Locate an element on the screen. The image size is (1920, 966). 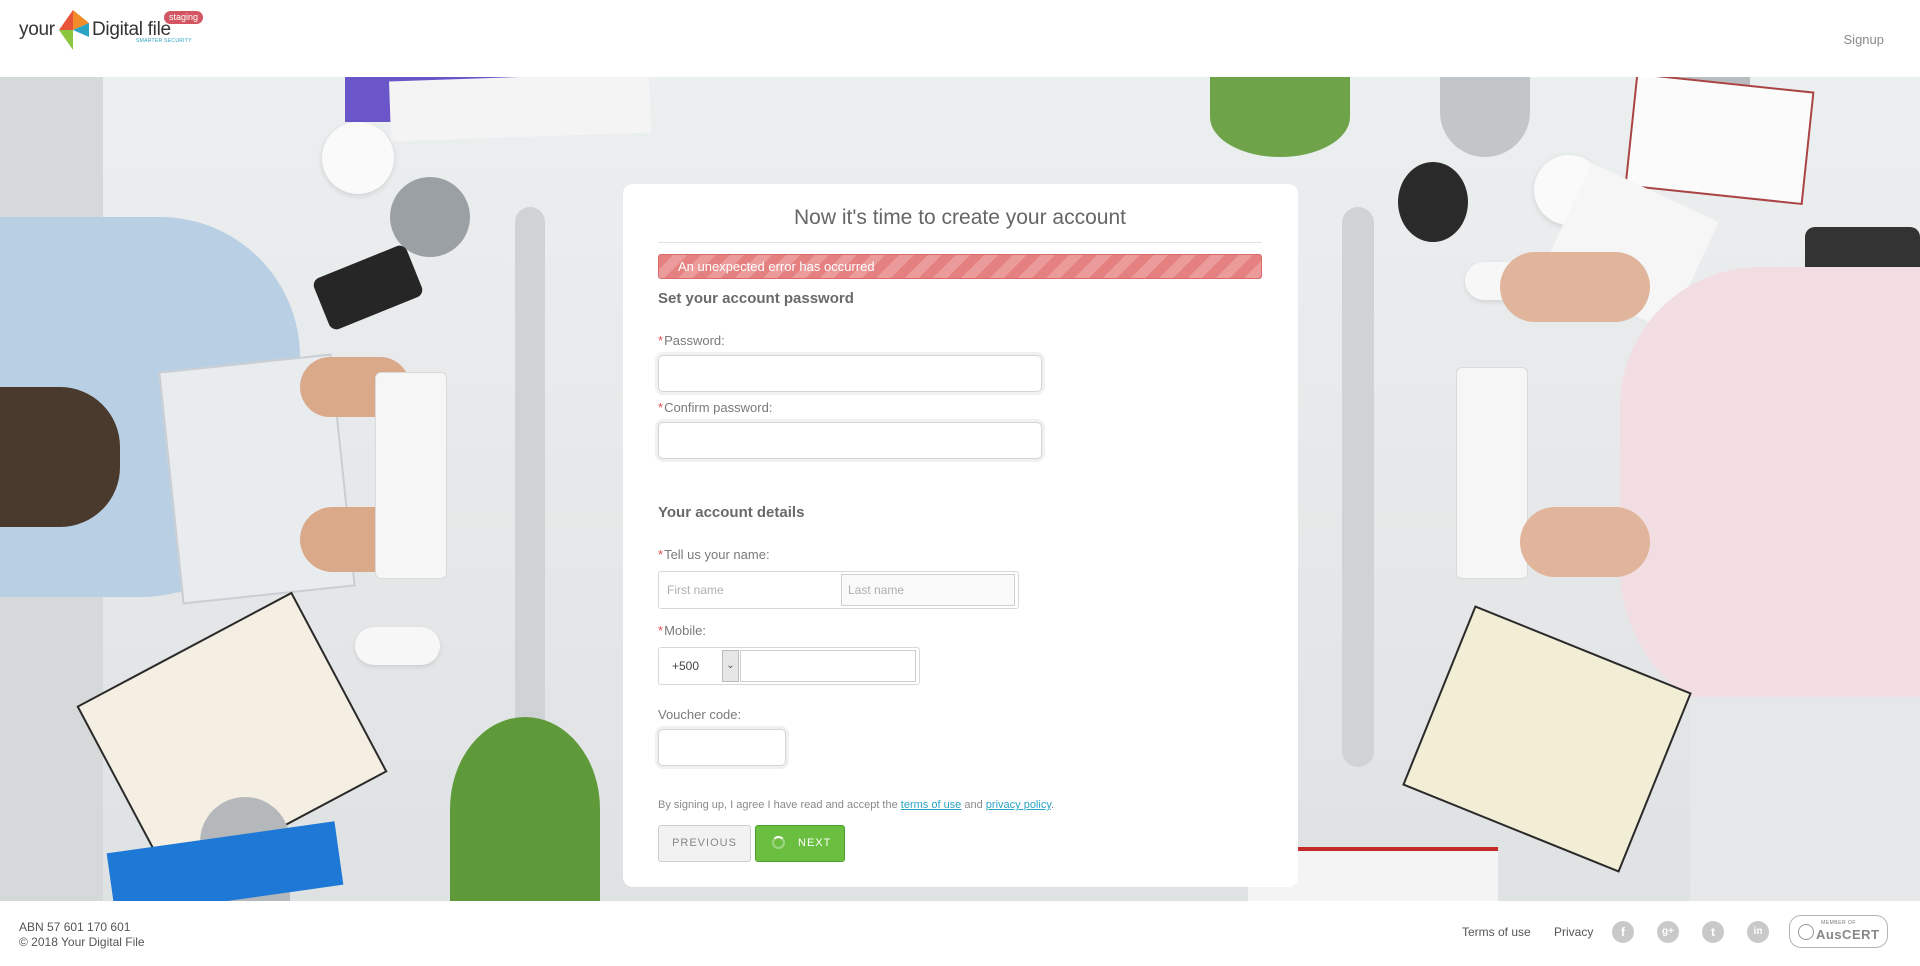
auscert-name: AusCERT is located at coordinates (1848, 934).